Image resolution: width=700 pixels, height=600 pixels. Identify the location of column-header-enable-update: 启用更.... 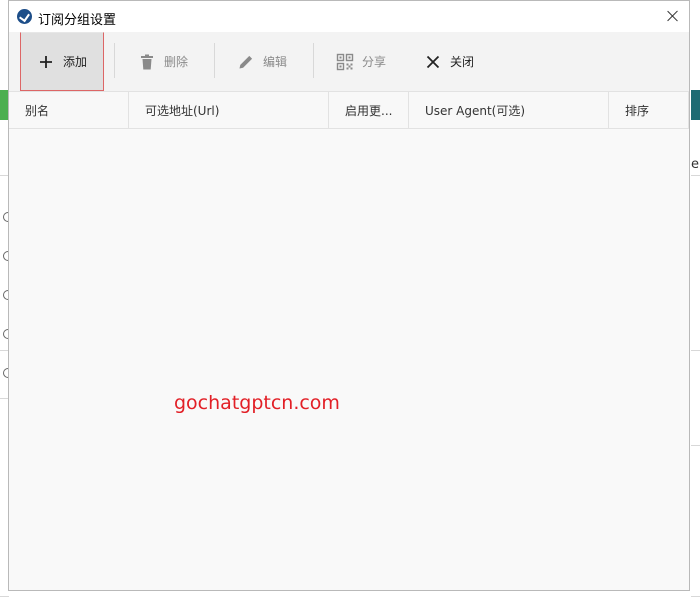
(369, 110).